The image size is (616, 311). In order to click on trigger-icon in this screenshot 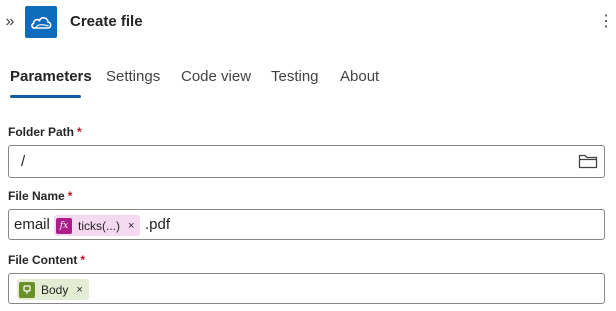, I will do `click(27, 289)`.